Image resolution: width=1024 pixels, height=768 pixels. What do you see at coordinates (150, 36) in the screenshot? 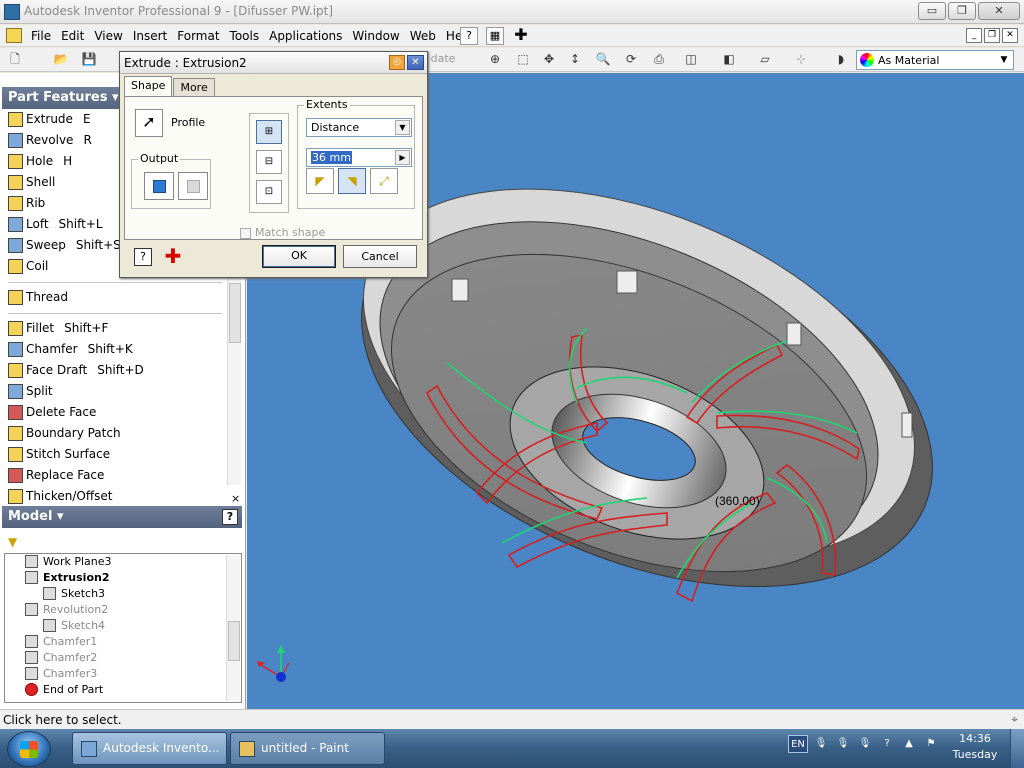
I see `menu-insert: Insert` at bounding box center [150, 36].